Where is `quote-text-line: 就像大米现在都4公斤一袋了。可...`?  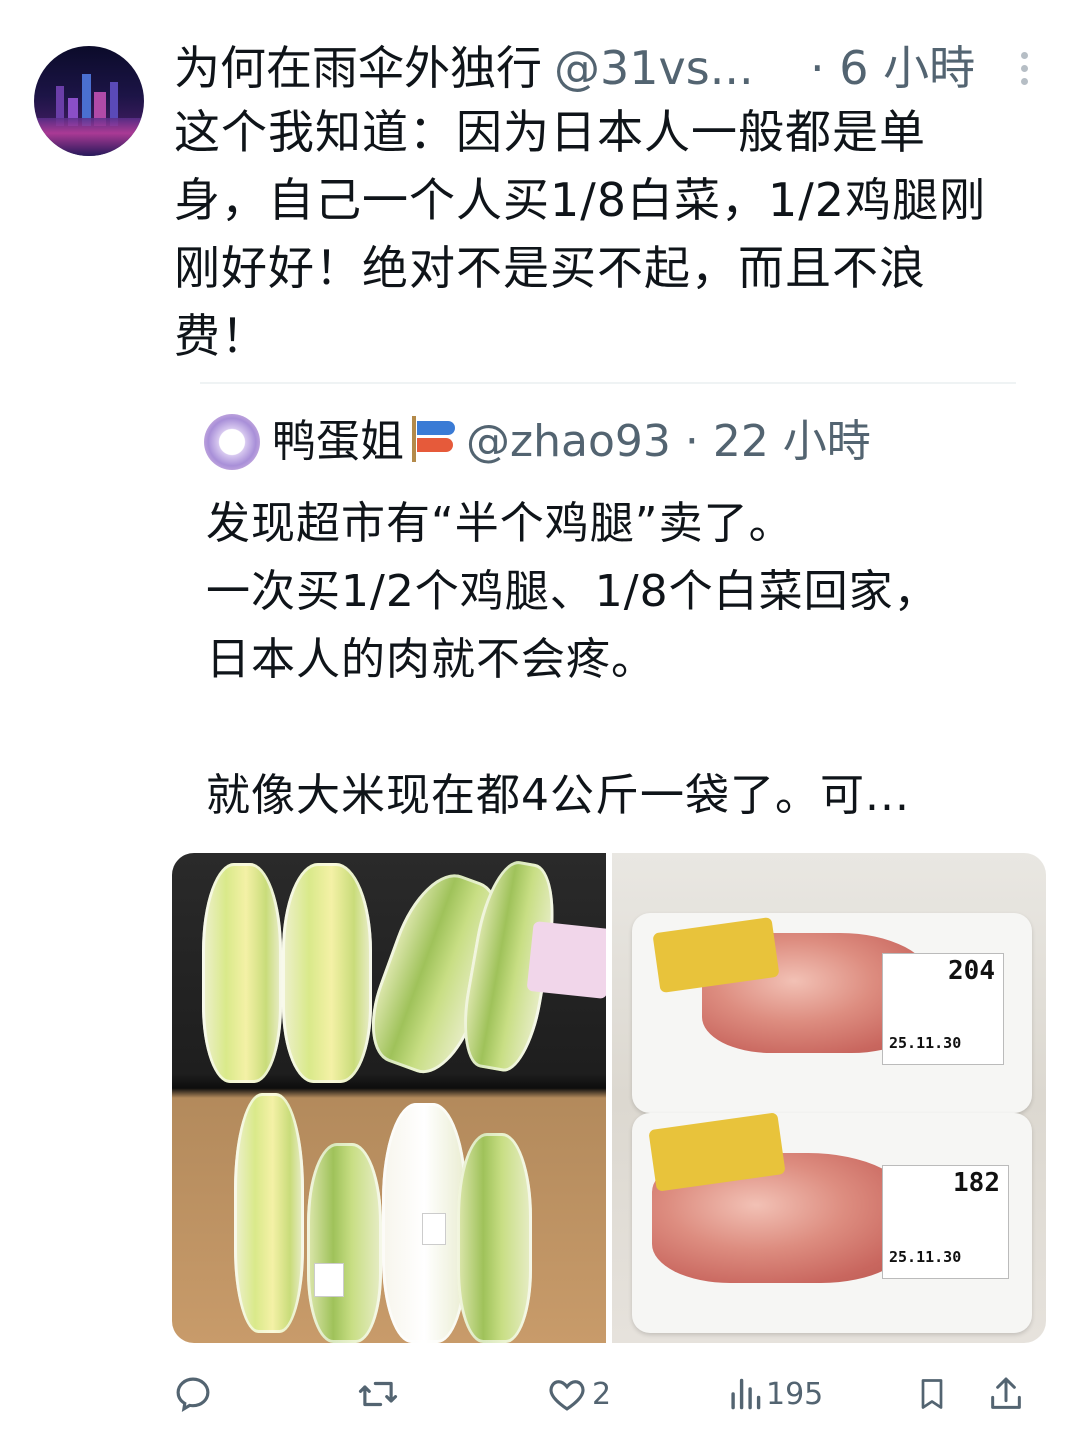
quote-text-line: 就像大米现在都4公斤一袋了。可... is located at coordinates (558, 795).